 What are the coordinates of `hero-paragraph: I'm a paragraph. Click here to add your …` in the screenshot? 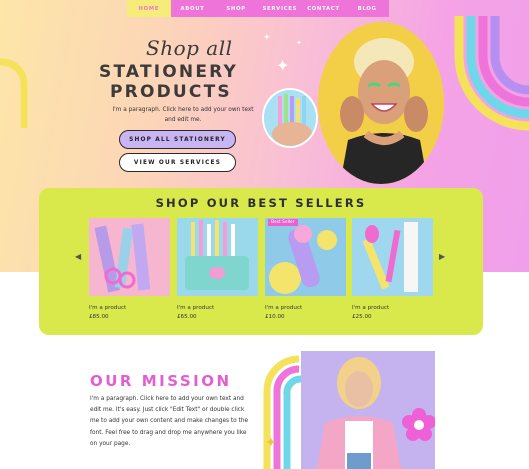 It's located at (183, 115).